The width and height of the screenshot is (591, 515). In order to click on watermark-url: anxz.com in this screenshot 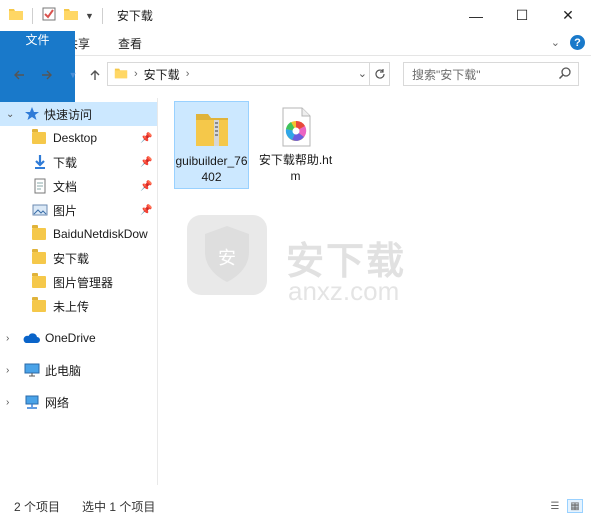, I will do `click(344, 291)`.